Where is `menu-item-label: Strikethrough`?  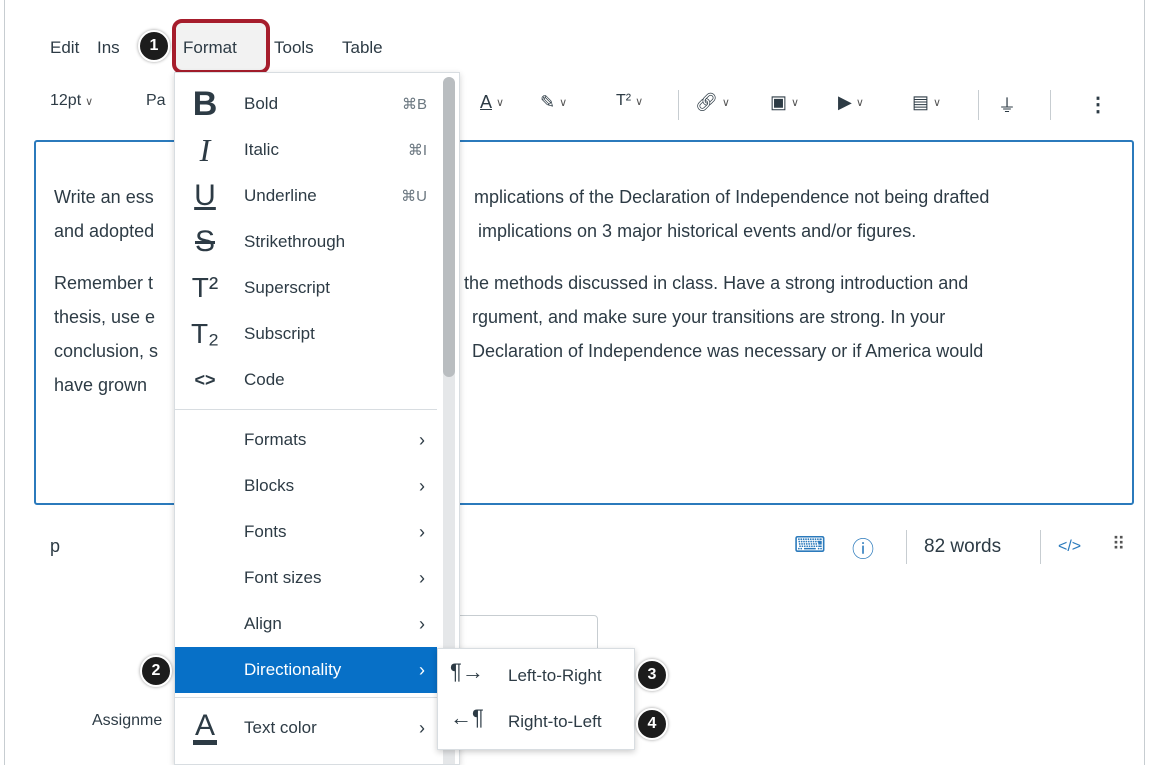
menu-item-label: Strikethrough is located at coordinates (295, 241).